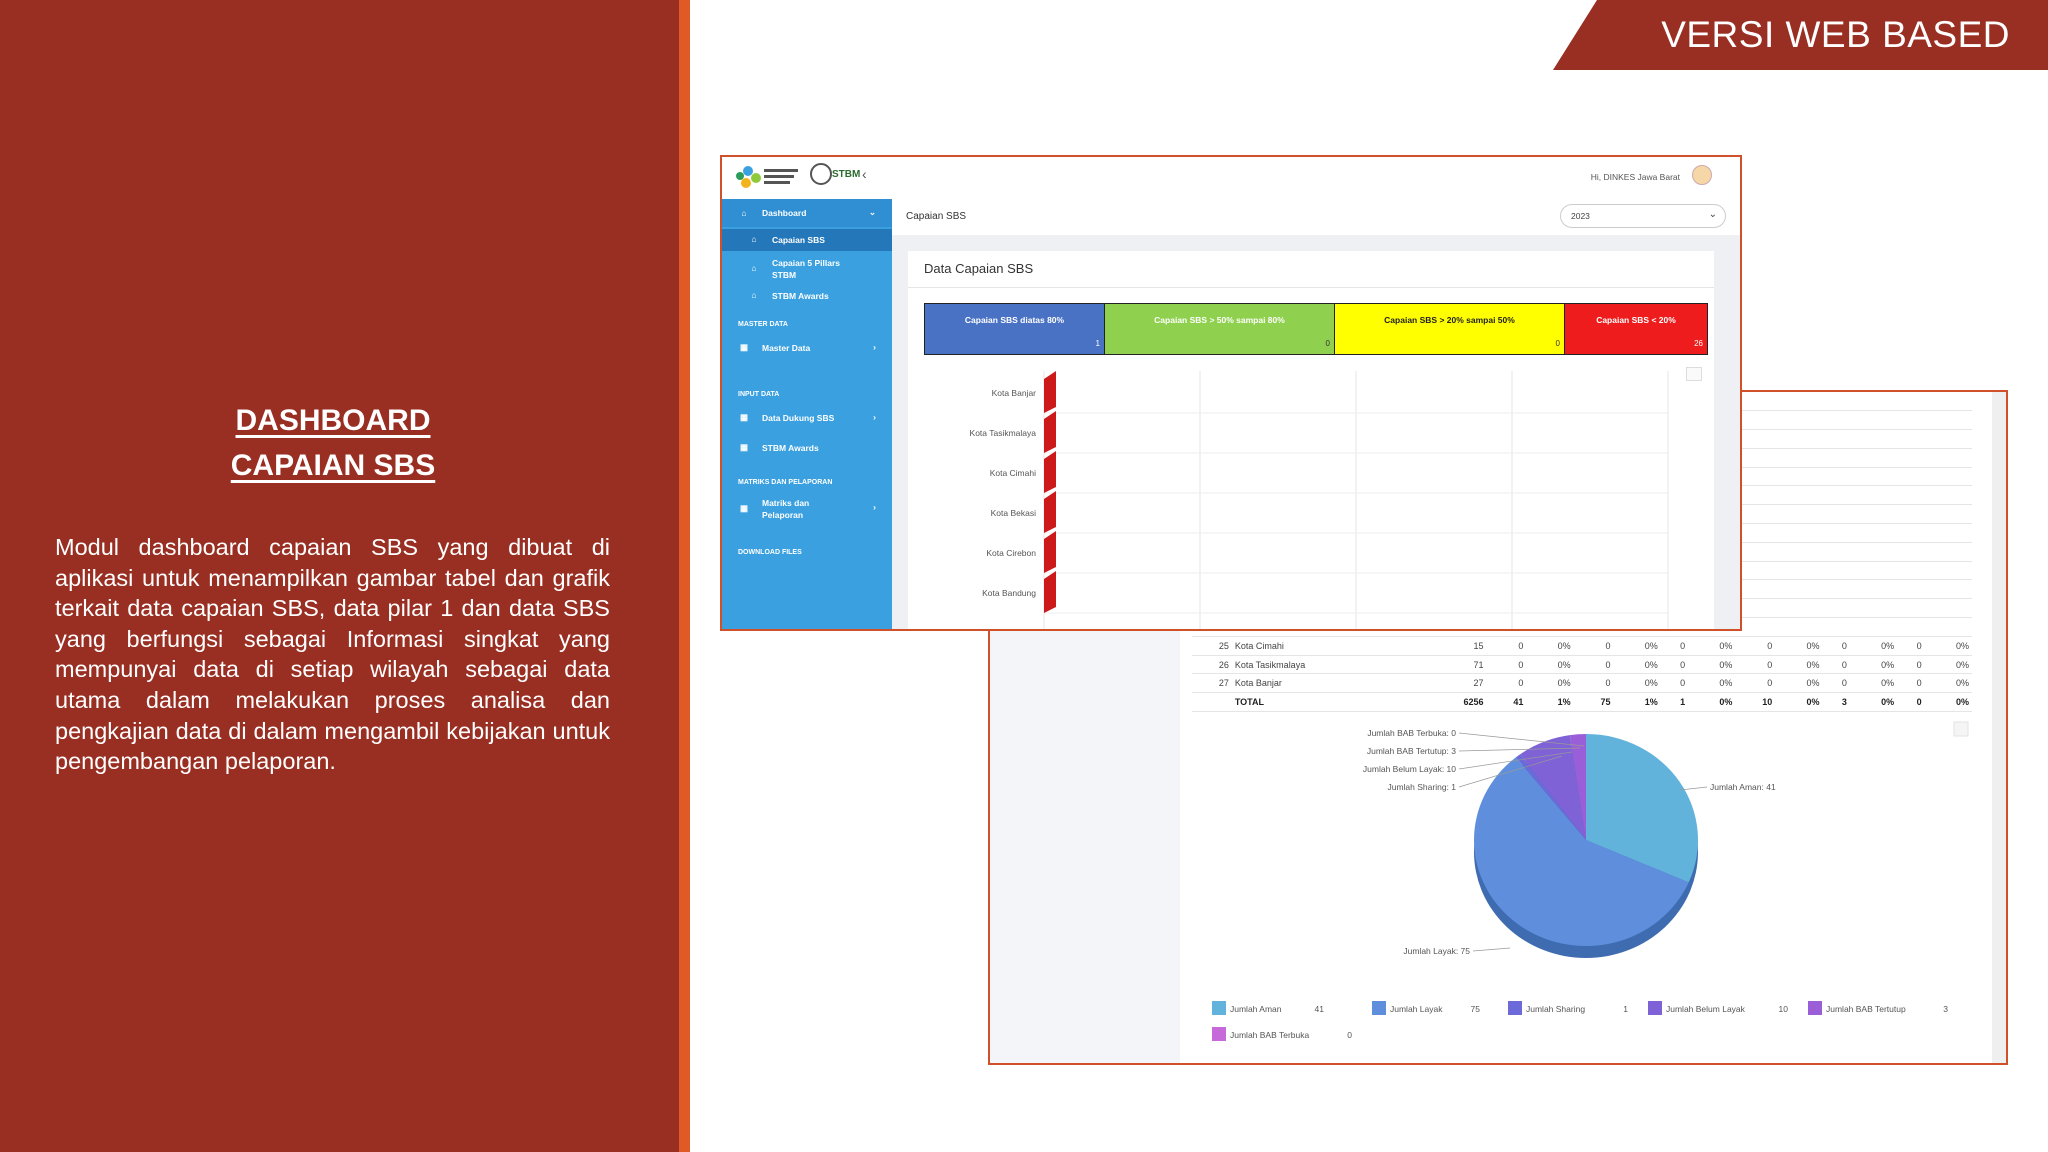 The width and height of the screenshot is (2048, 1152). What do you see at coordinates (807, 213) in the screenshot?
I see `sidebar-item-dashboard: ⌂ Dashboard ⌄` at bounding box center [807, 213].